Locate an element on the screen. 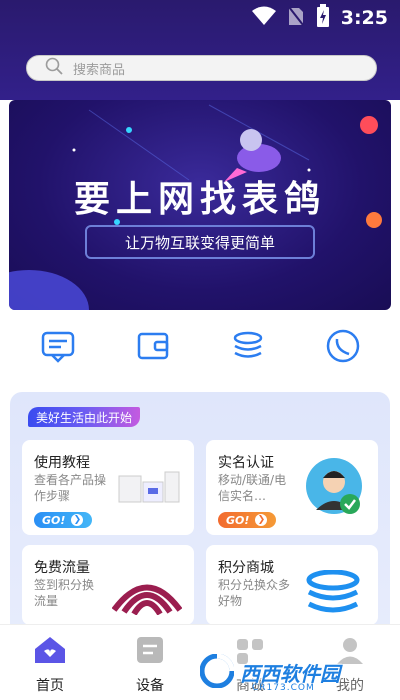 This screenshot has width=400, height=700. nav-home: 首页 is located at coordinates (50, 665).